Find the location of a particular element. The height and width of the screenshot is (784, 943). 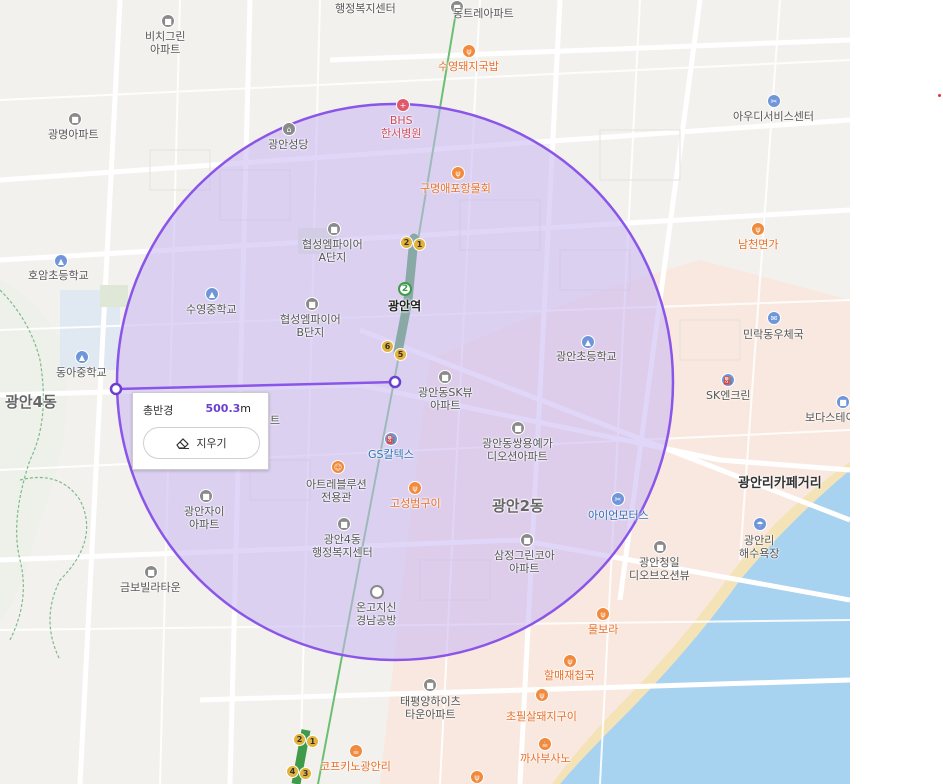

map-label: 온고지신 경남공방 is located at coordinates (376, 614).